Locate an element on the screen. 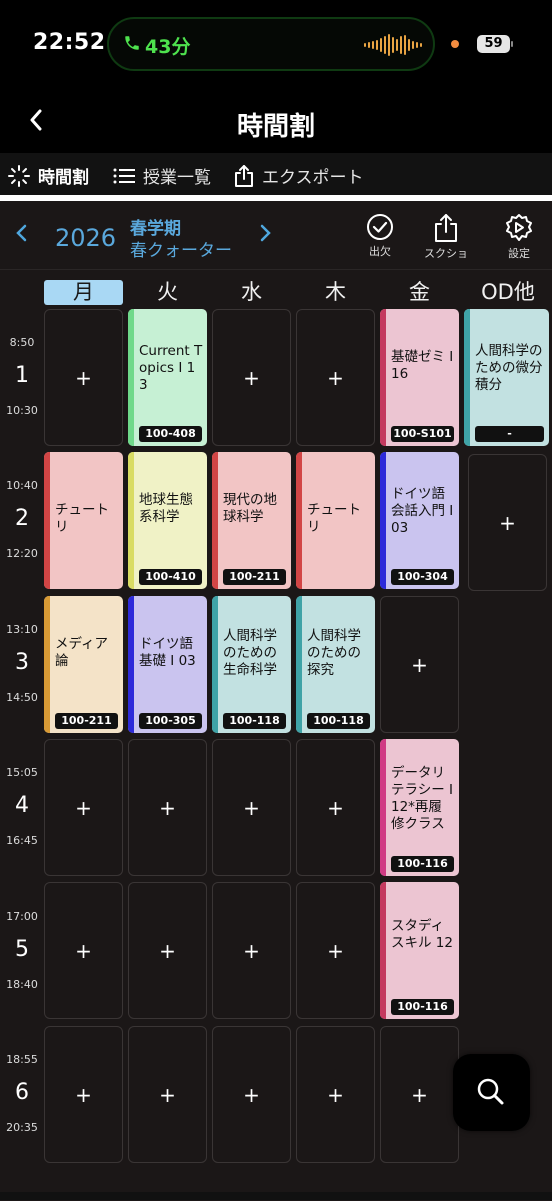  empty-slot-tue-4: + is located at coordinates (167, 807).